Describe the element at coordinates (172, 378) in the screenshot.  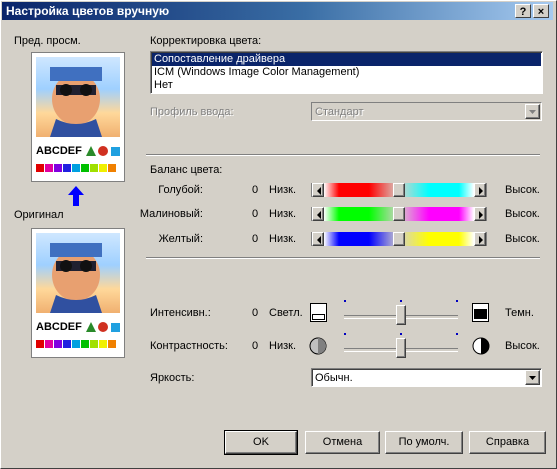
I see `brightness-label: Яркость:` at that location.